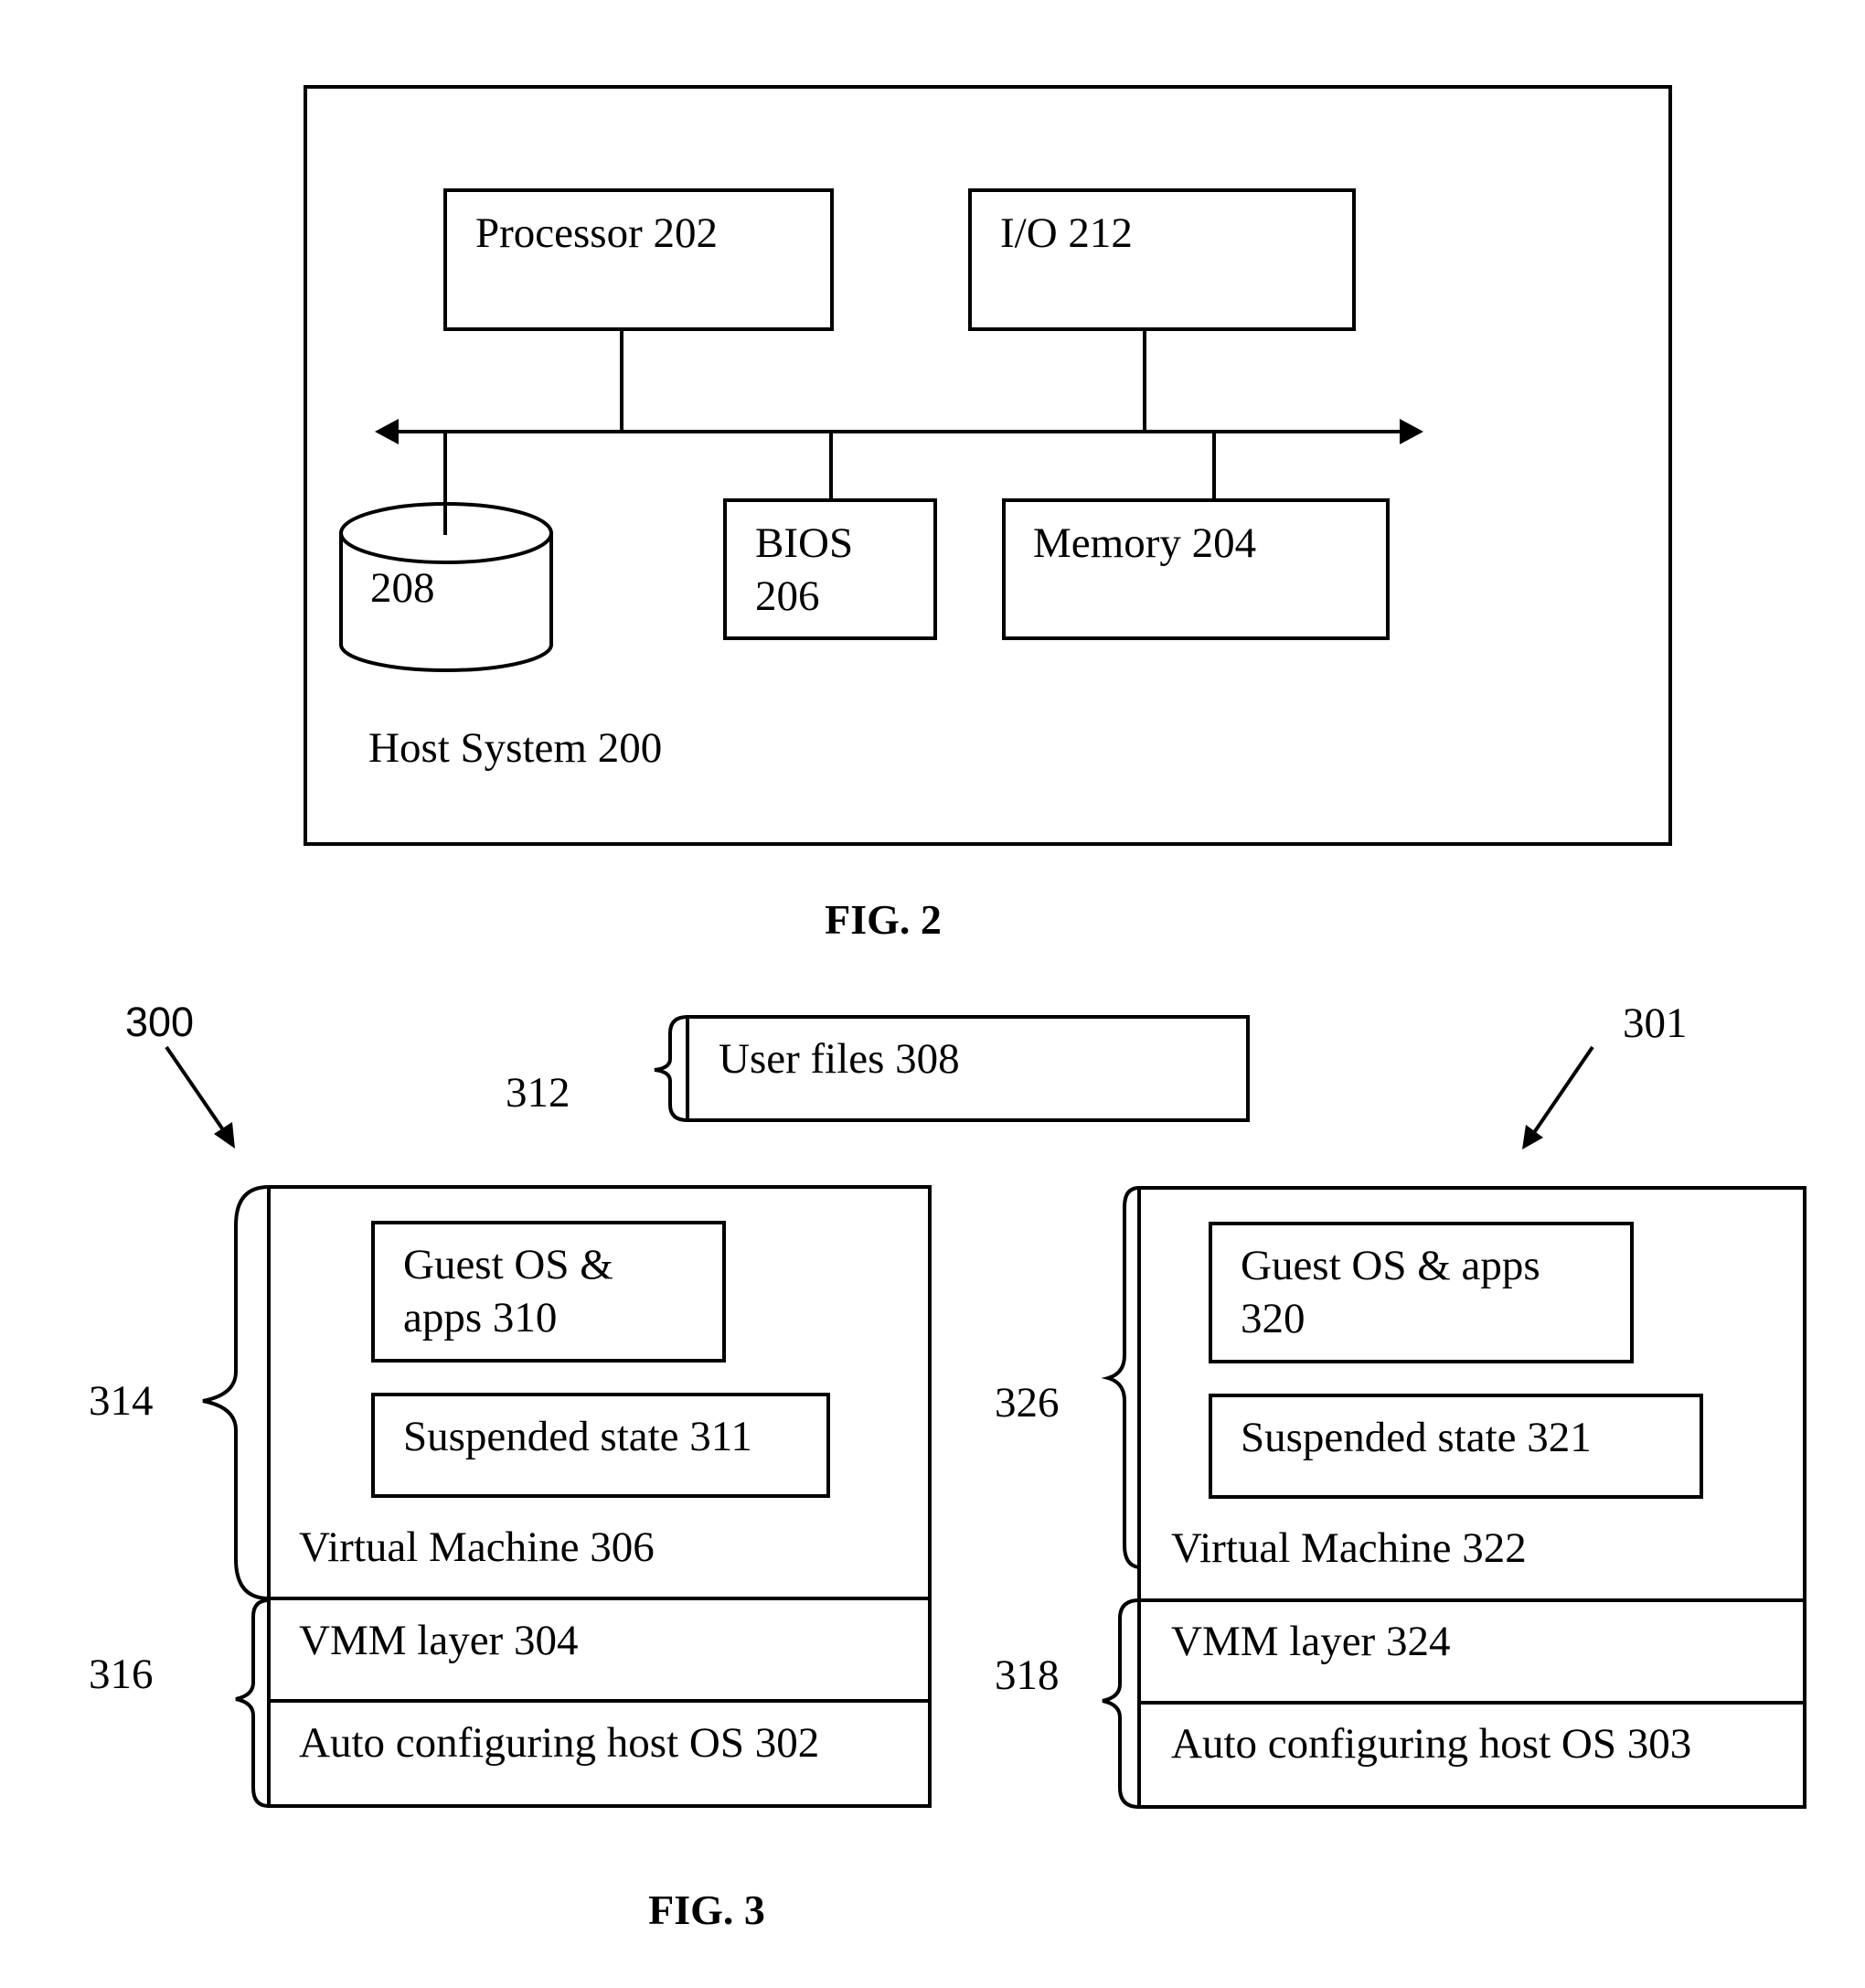  Describe the element at coordinates (804, 543) in the screenshot. I see `bios-label-line1: BIOS` at that location.